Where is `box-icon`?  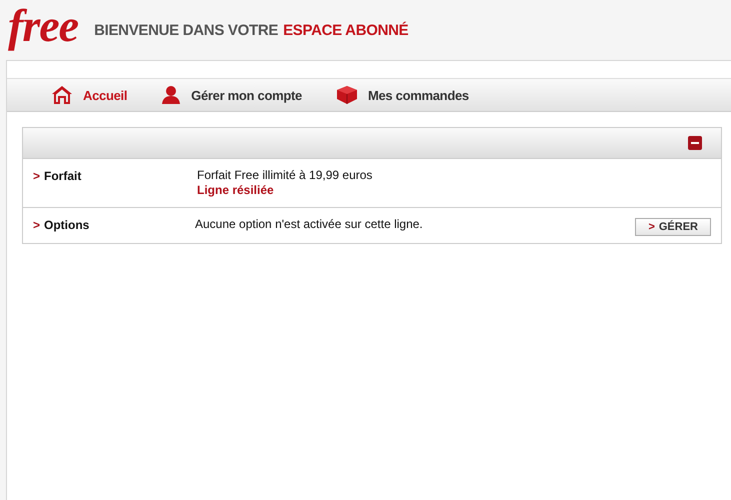 box-icon is located at coordinates (347, 95).